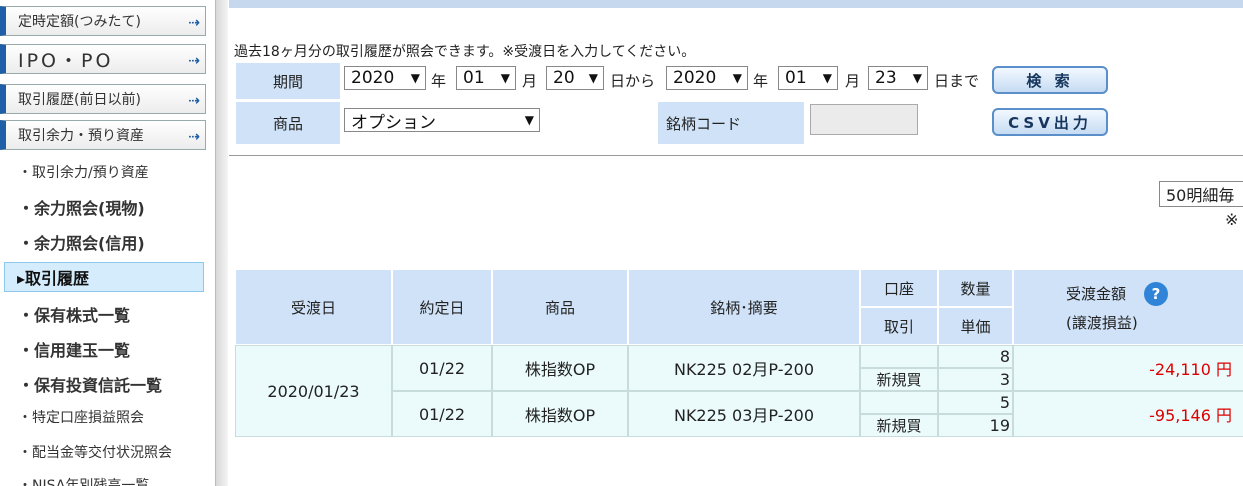  What do you see at coordinates (74, 314) in the screenshot?
I see `sidebar-item-stock-holdings: ・保有株式一覧` at bounding box center [74, 314].